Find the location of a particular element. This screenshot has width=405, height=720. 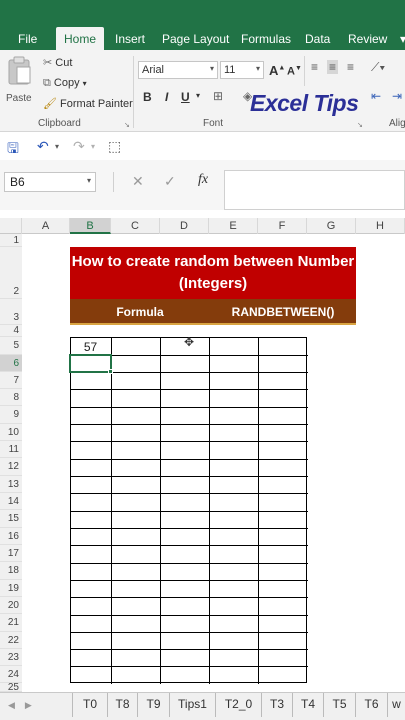

select-all-corner is located at coordinates (11, 226).